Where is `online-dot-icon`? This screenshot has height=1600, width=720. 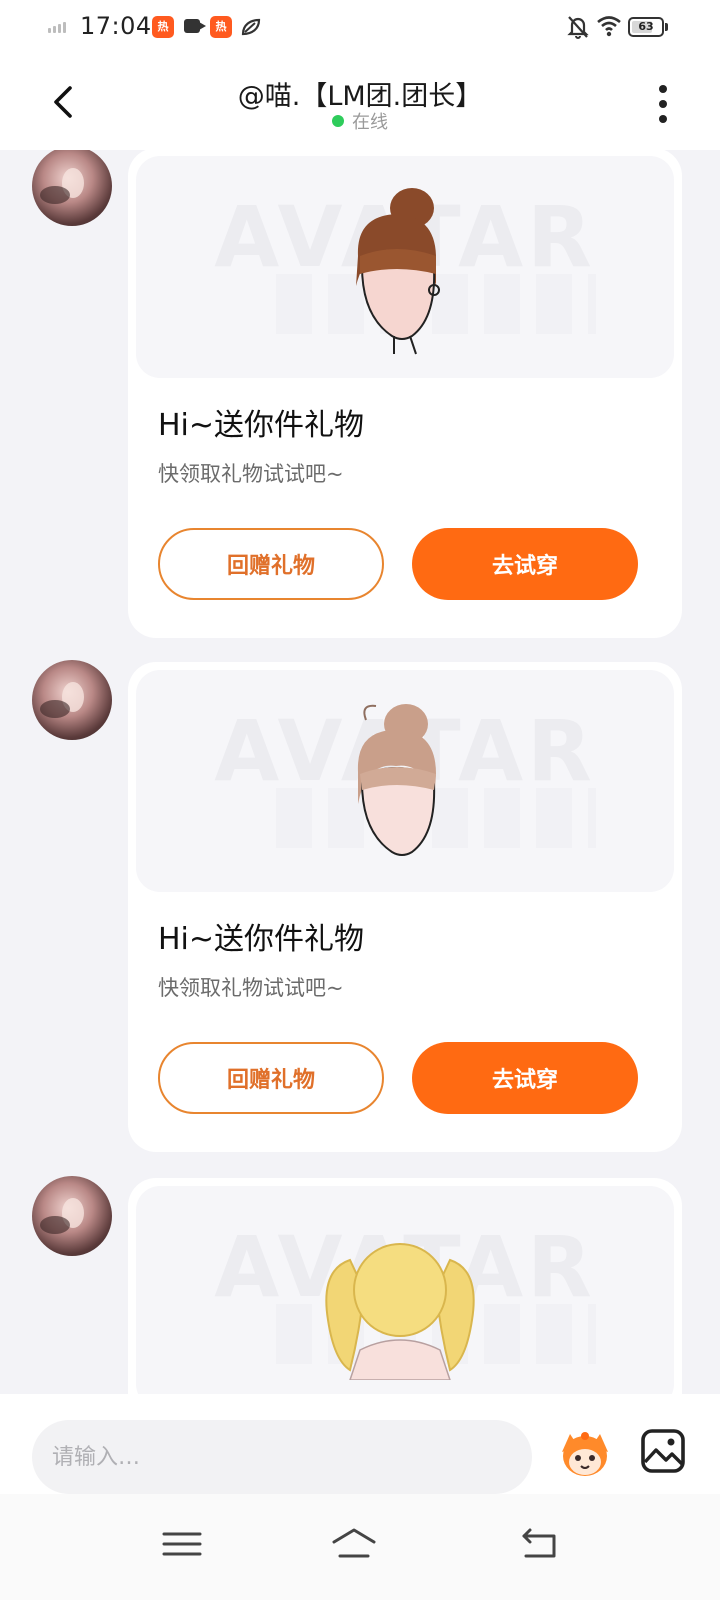 online-dot-icon is located at coordinates (338, 121).